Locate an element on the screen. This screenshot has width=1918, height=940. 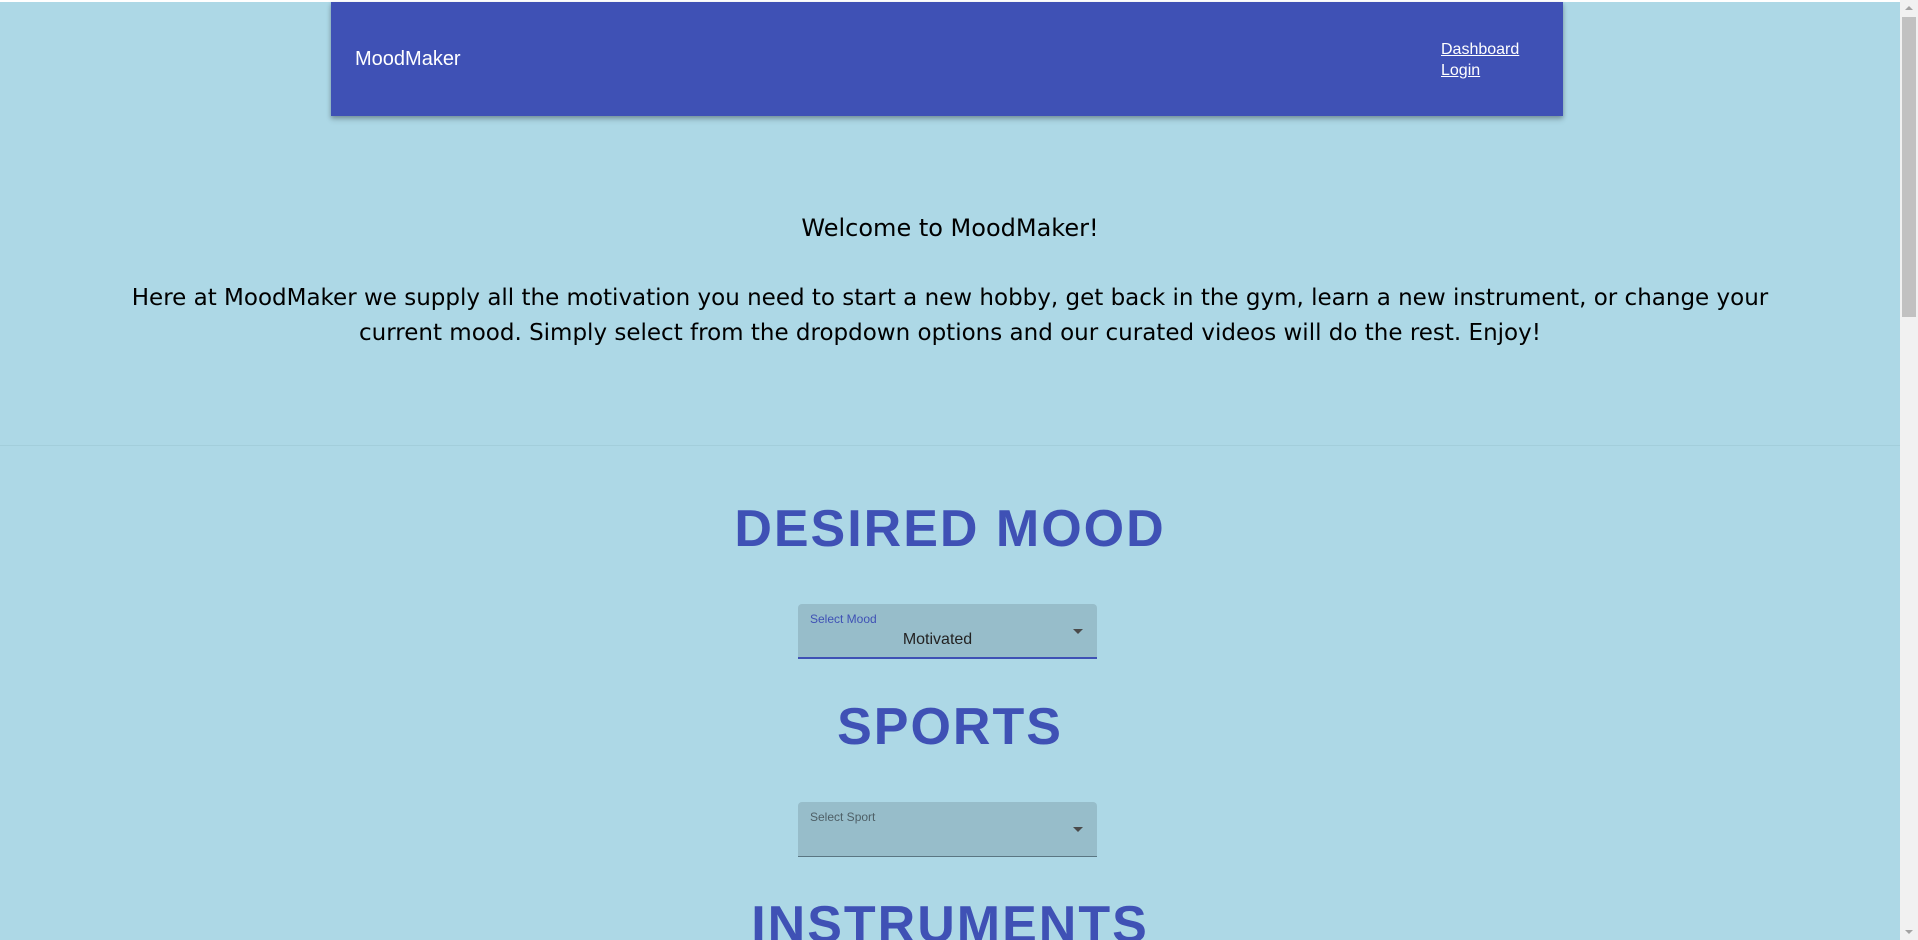
sport-select-label: Select Sport is located at coordinates (843, 817).